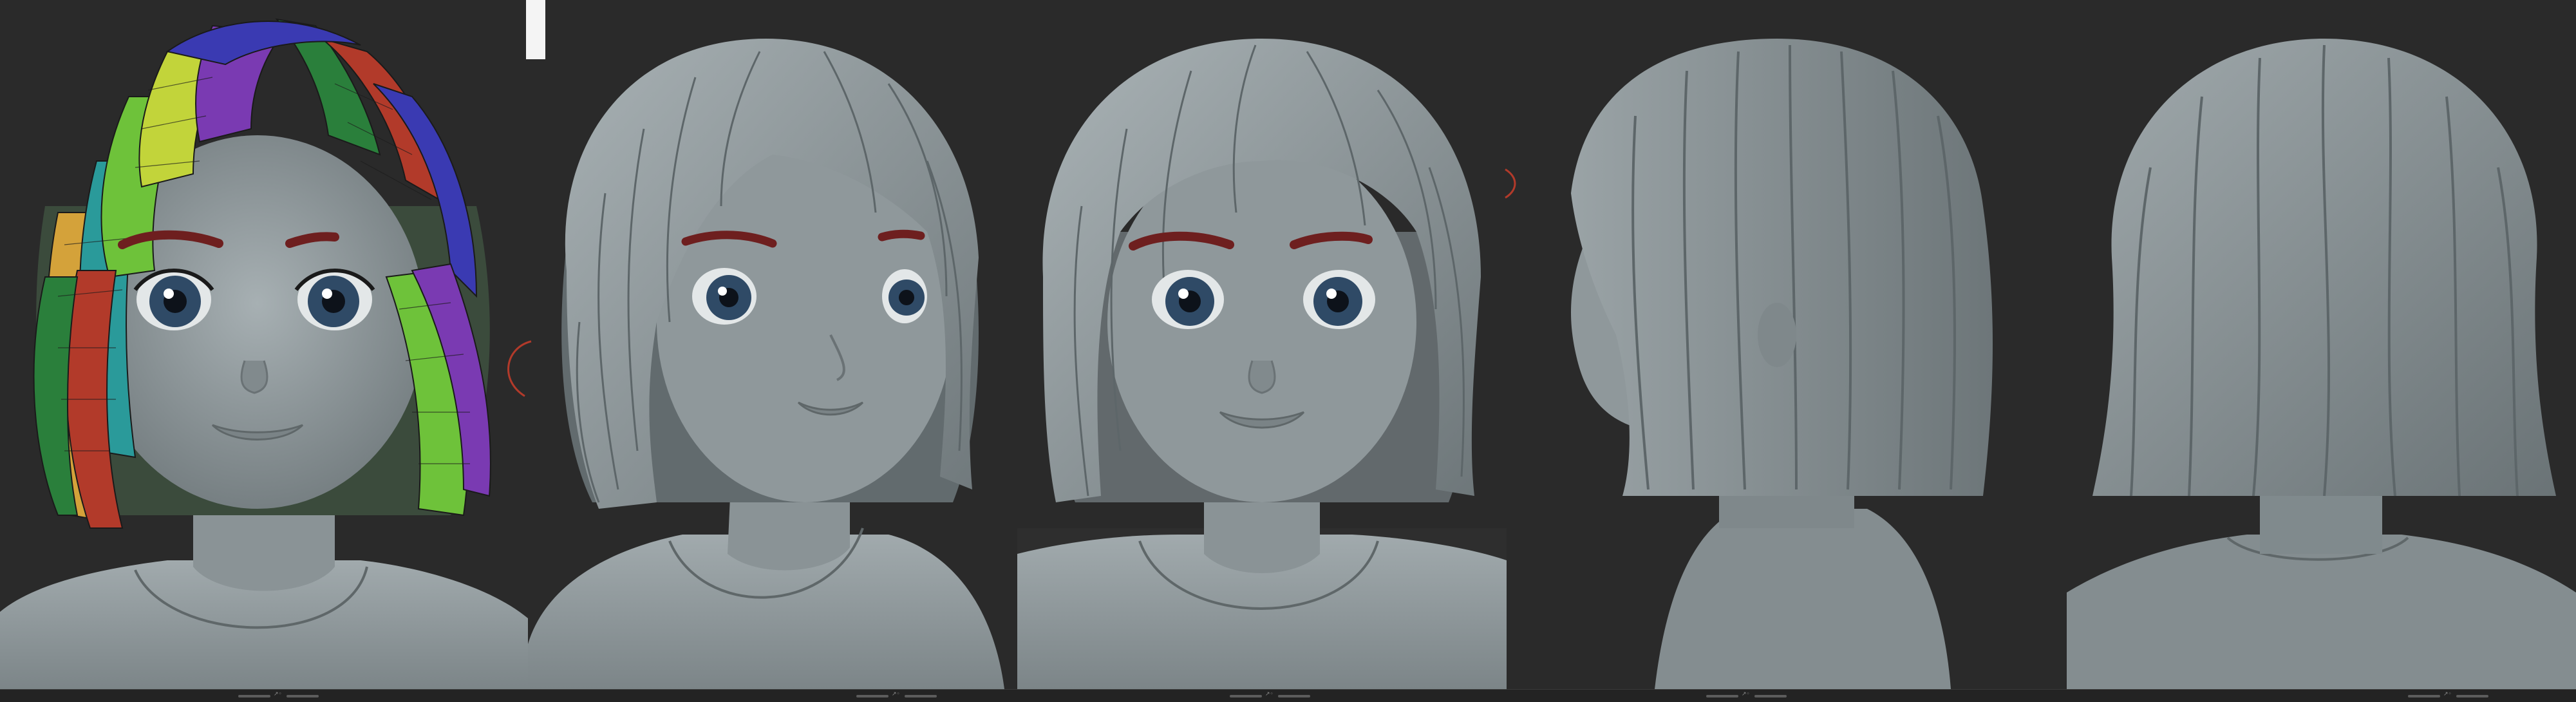  What do you see at coordinates (519, 368) in the screenshot?
I see `brush-cursor-left` at bounding box center [519, 368].